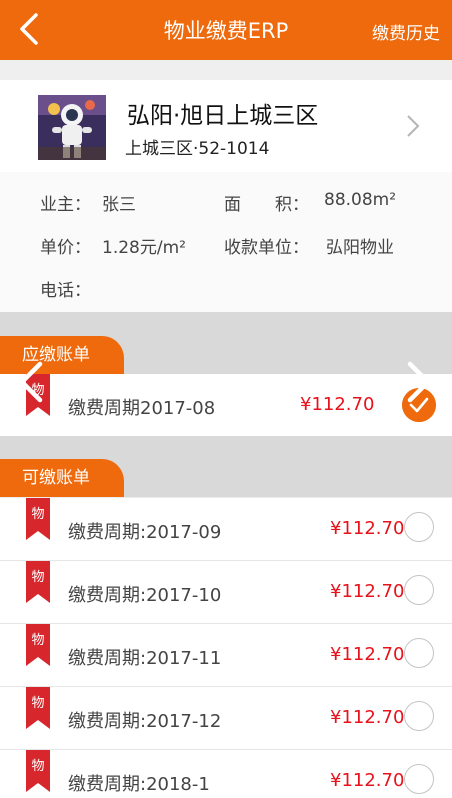 Image resolution: width=452 pixels, height=798 pixels. I want to click on bill-row: 物 缴费周期:2017-12 ¥112.70, so click(226, 718).